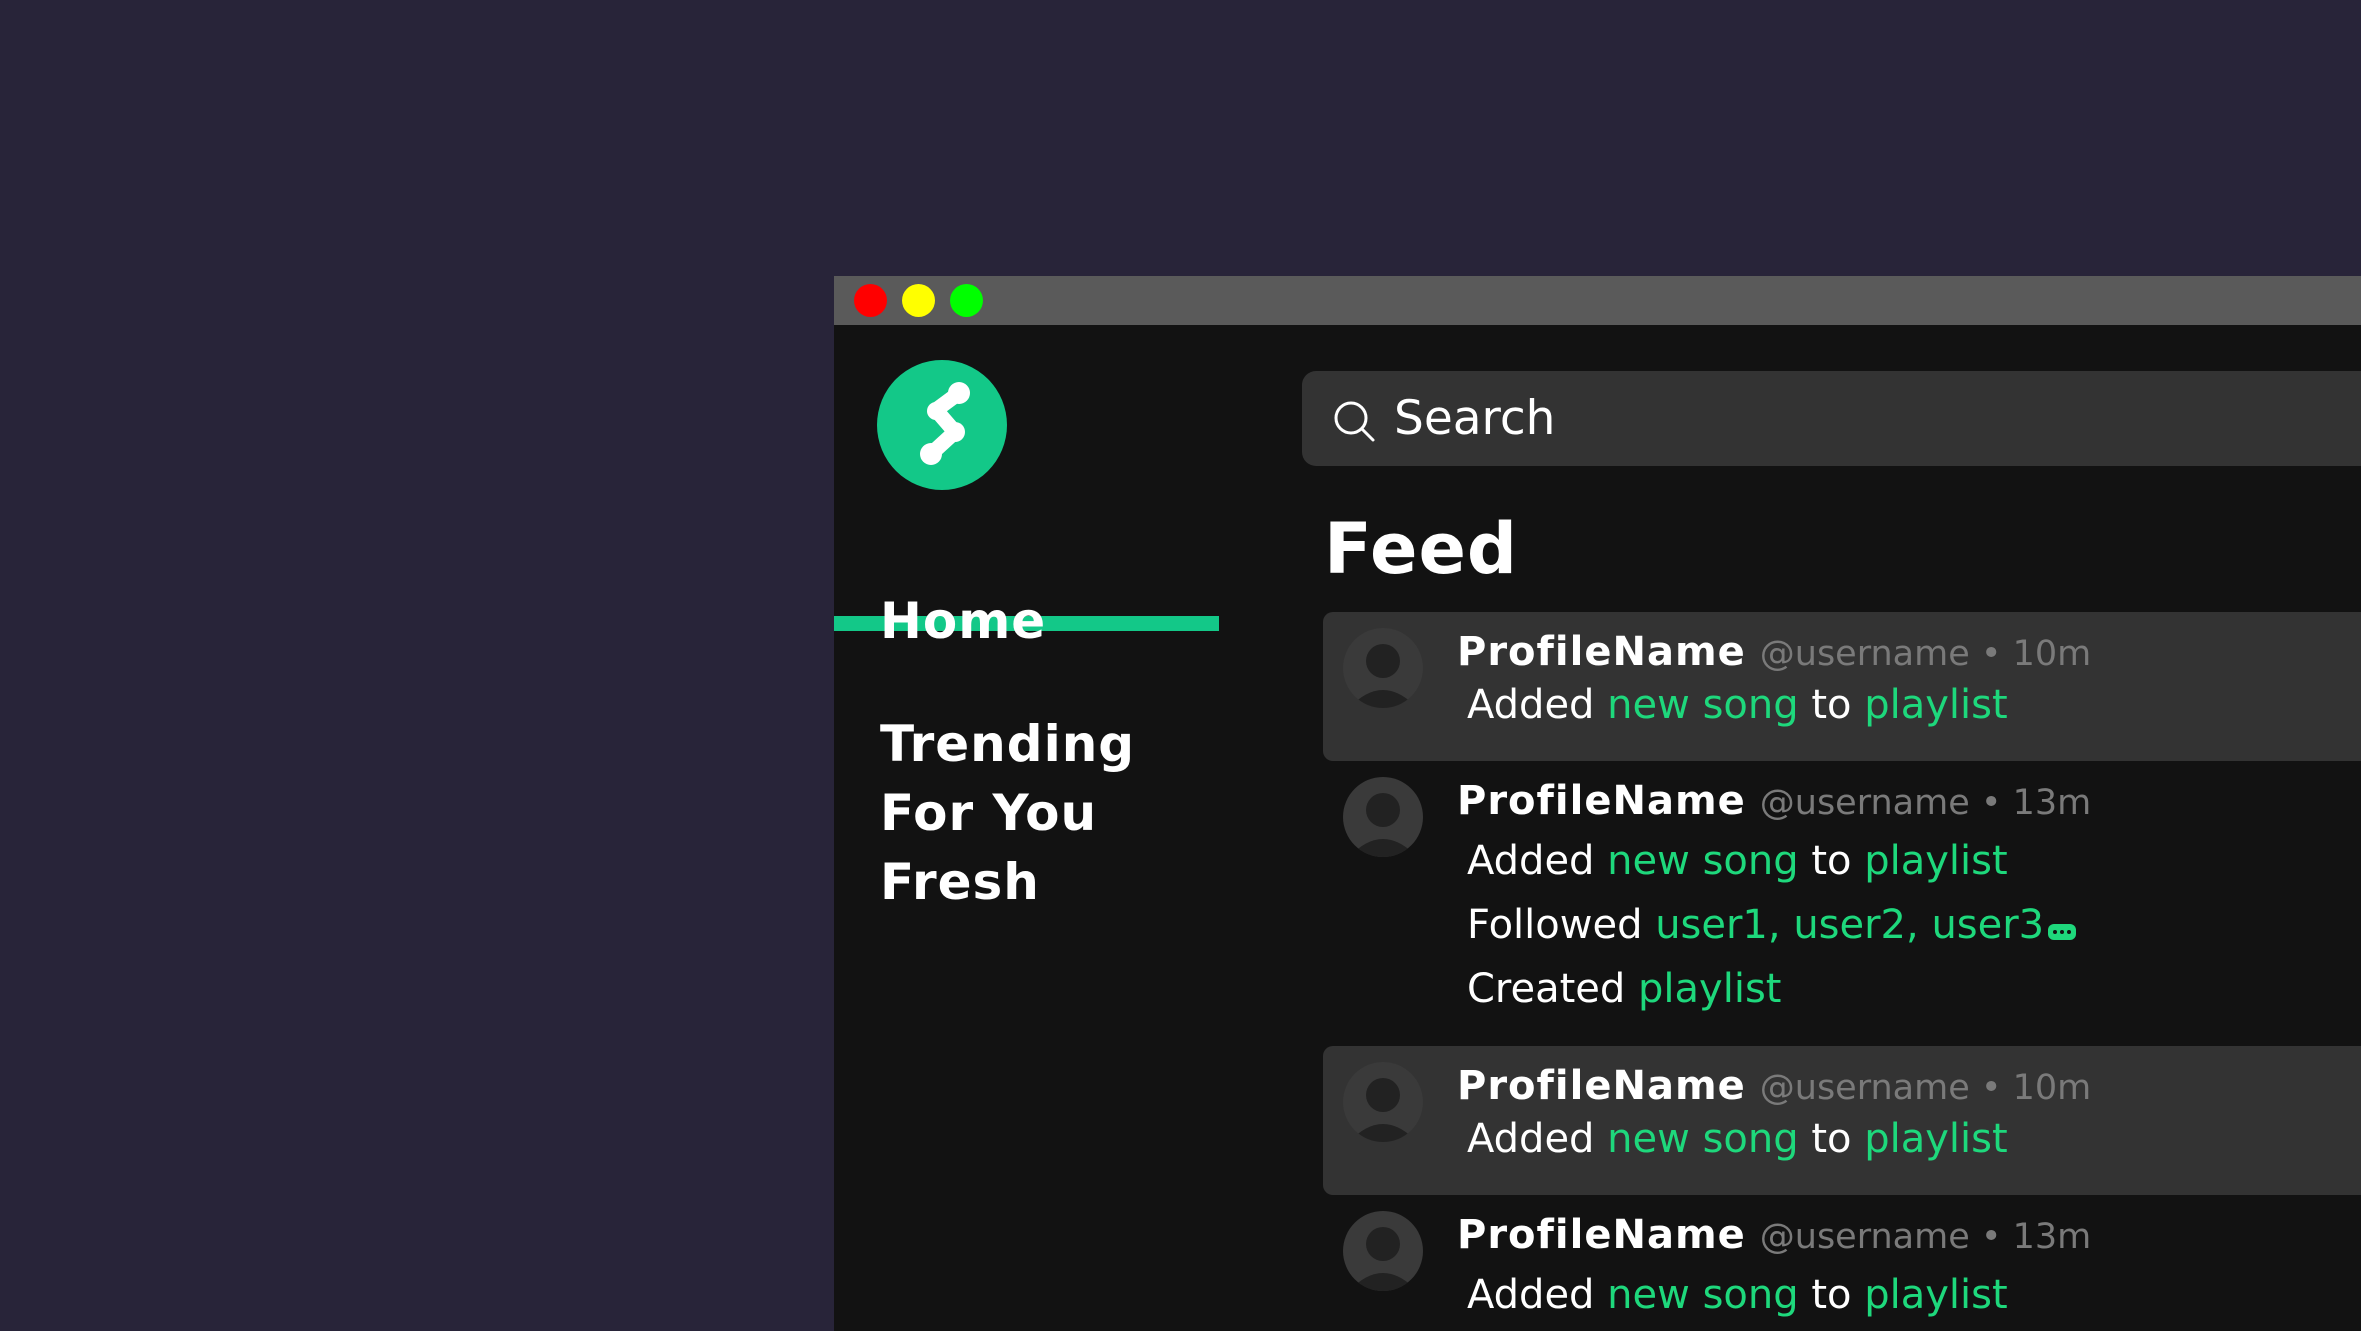 Image resolution: width=2361 pixels, height=1331 pixels. I want to click on maximize-window-button, so click(966, 300).